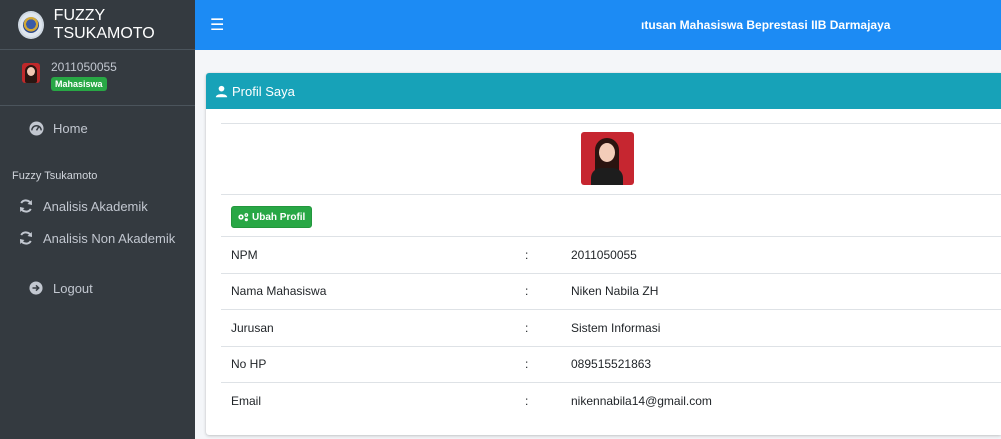 Image resolution: width=1001 pixels, height=439 pixels. I want to click on user-id: 2011050055, so click(84, 67).